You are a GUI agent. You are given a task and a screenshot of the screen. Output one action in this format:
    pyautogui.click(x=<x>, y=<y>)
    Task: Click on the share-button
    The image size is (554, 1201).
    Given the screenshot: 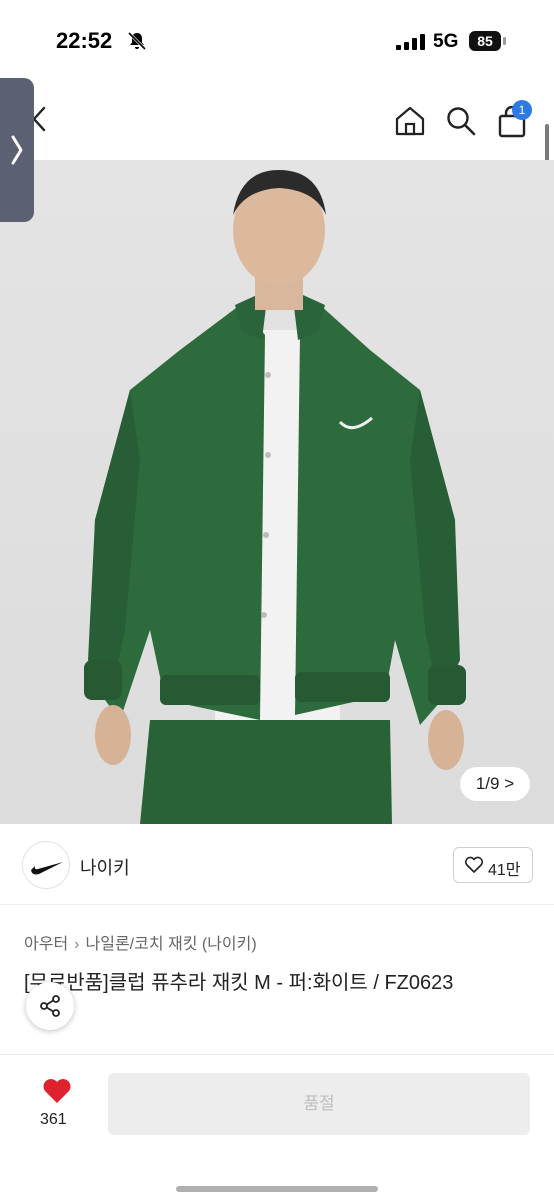 What is the action you would take?
    pyautogui.click(x=50, y=1006)
    